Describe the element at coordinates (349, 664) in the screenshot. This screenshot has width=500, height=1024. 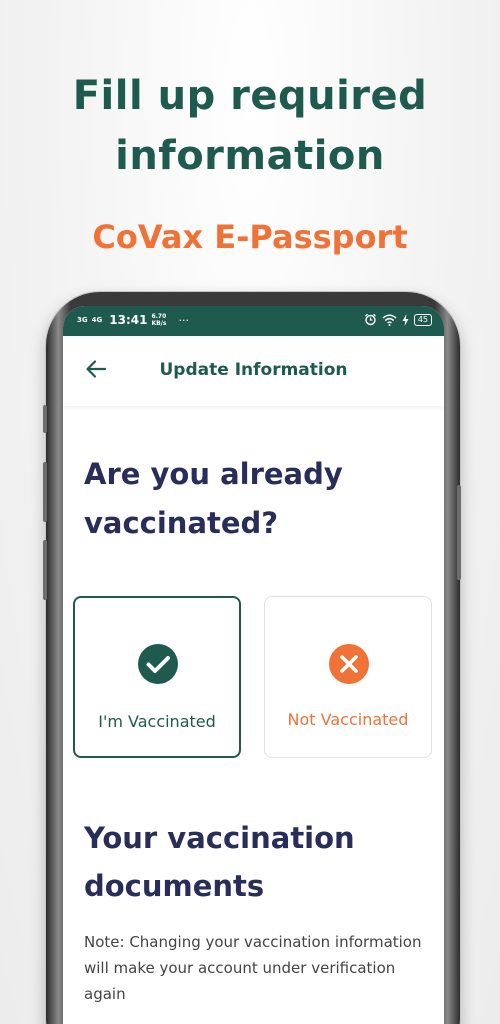
I see `x-circle-icon` at that location.